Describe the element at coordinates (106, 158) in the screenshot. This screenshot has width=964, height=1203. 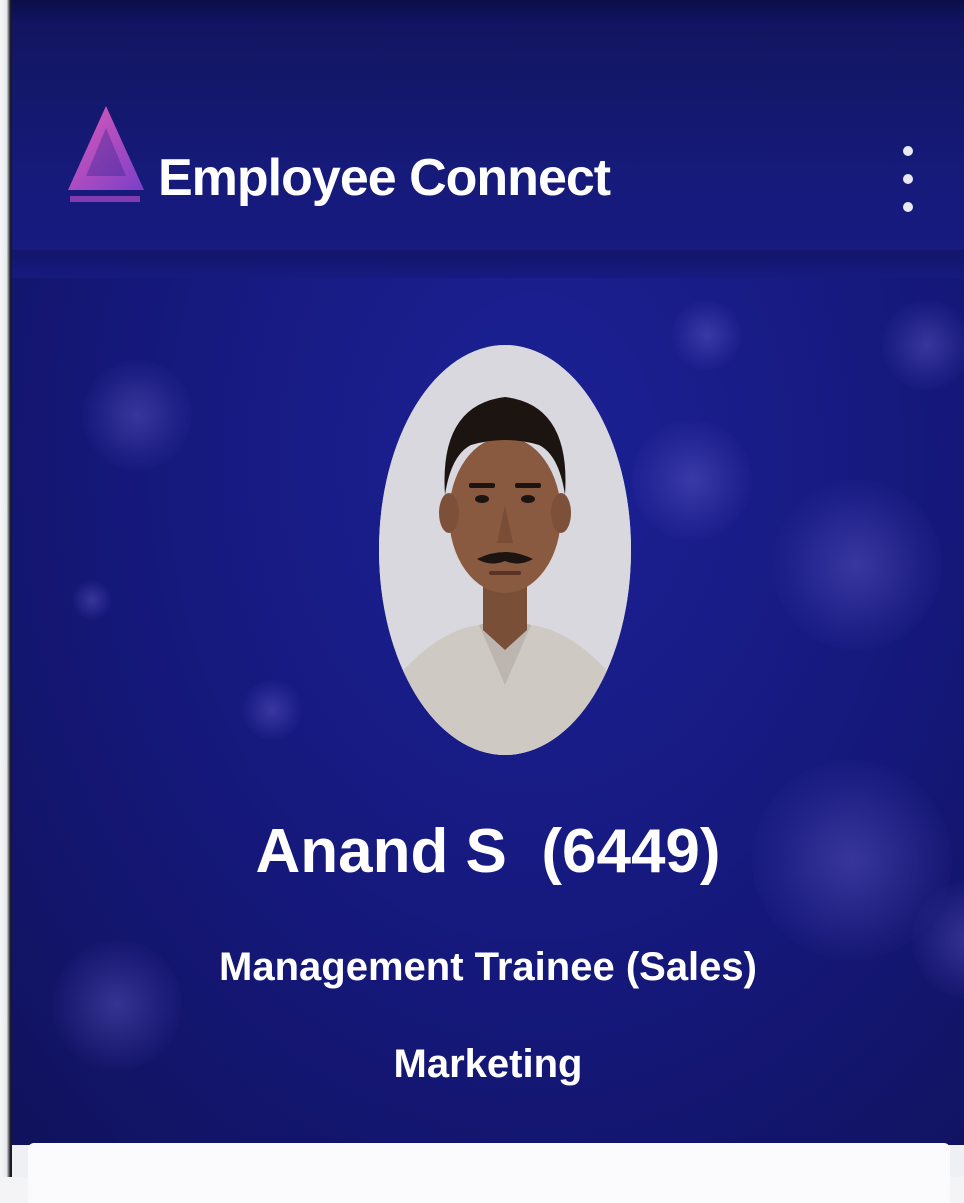
I see `triangle-logo-icon` at that location.